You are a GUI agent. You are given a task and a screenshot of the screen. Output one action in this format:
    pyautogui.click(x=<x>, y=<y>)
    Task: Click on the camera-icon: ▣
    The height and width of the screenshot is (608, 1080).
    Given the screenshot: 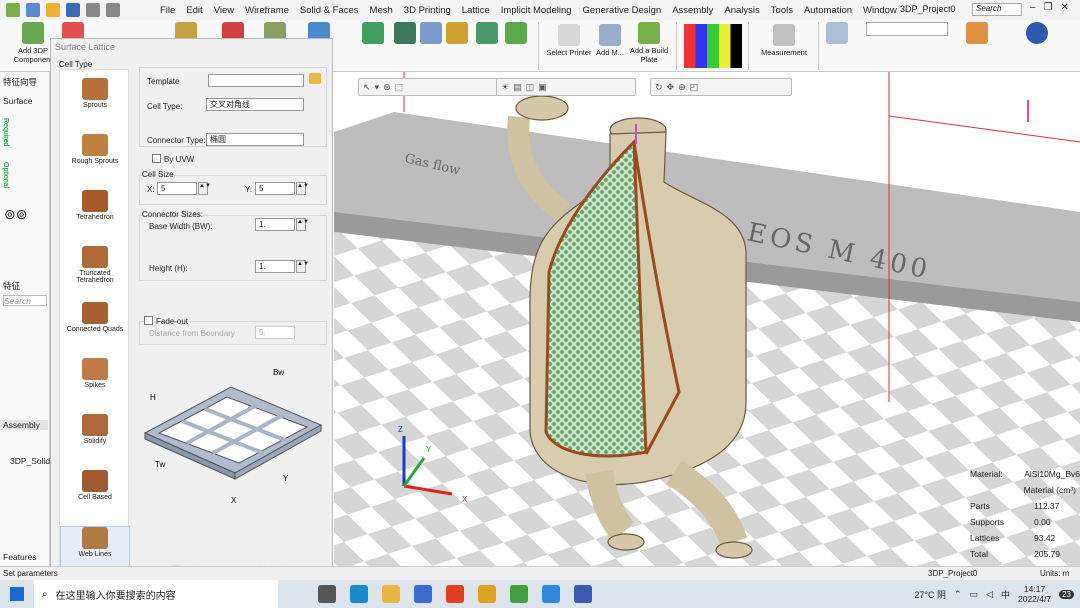 What is the action you would take?
    pyautogui.click(x=542, y=87)
    